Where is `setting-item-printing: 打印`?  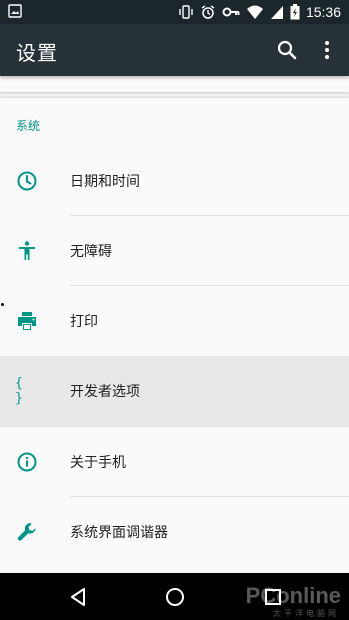 setting-item-printing: 打印 is located at coordinates (174, 321).